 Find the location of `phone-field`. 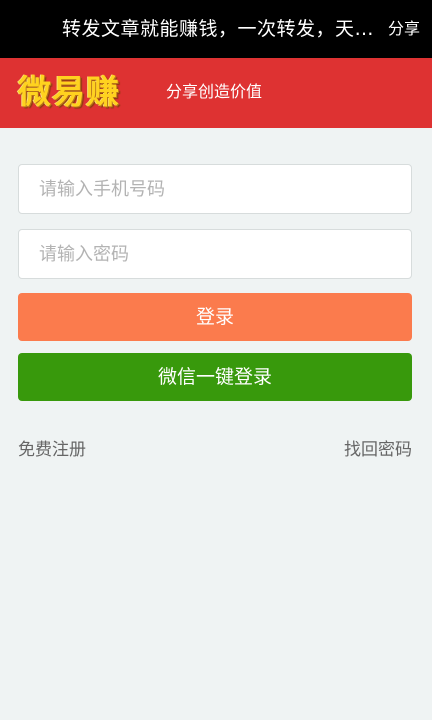

phone-field is located at coordinates (215, 189).